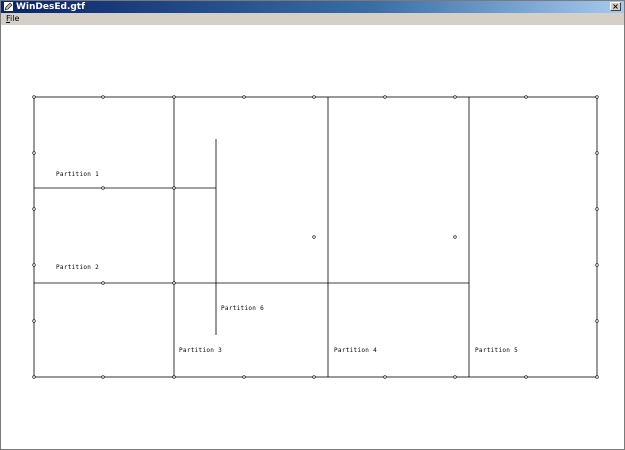 Image resolution: width=625 pixels, height=450 pixels. What do you see at coordinates (496, 350) in the screenshot?
I see `partition-5-label: Partition 5` at bounding box center [496, 350].